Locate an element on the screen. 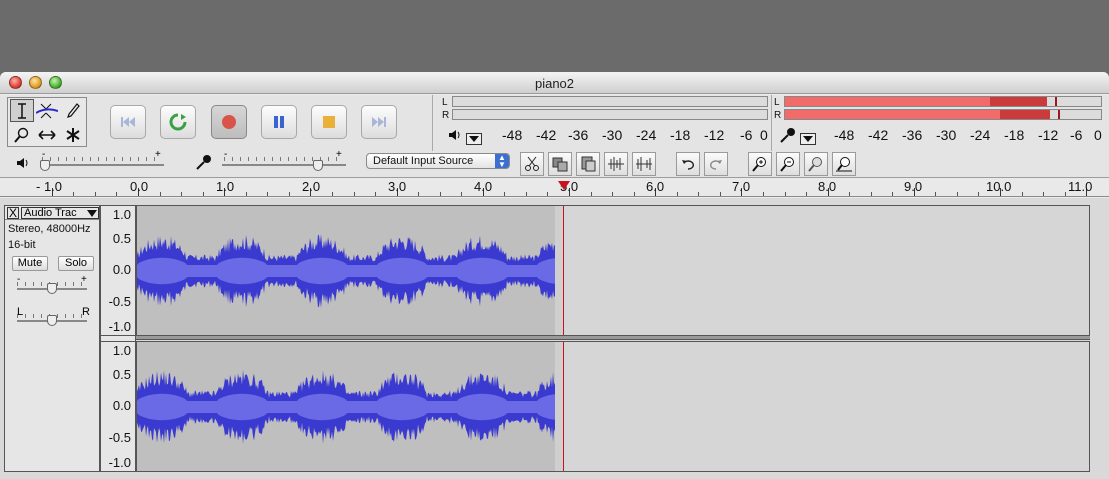 The height and width of the screenshot is (479, 1109). stop-button is located at coordinates (329, 122).